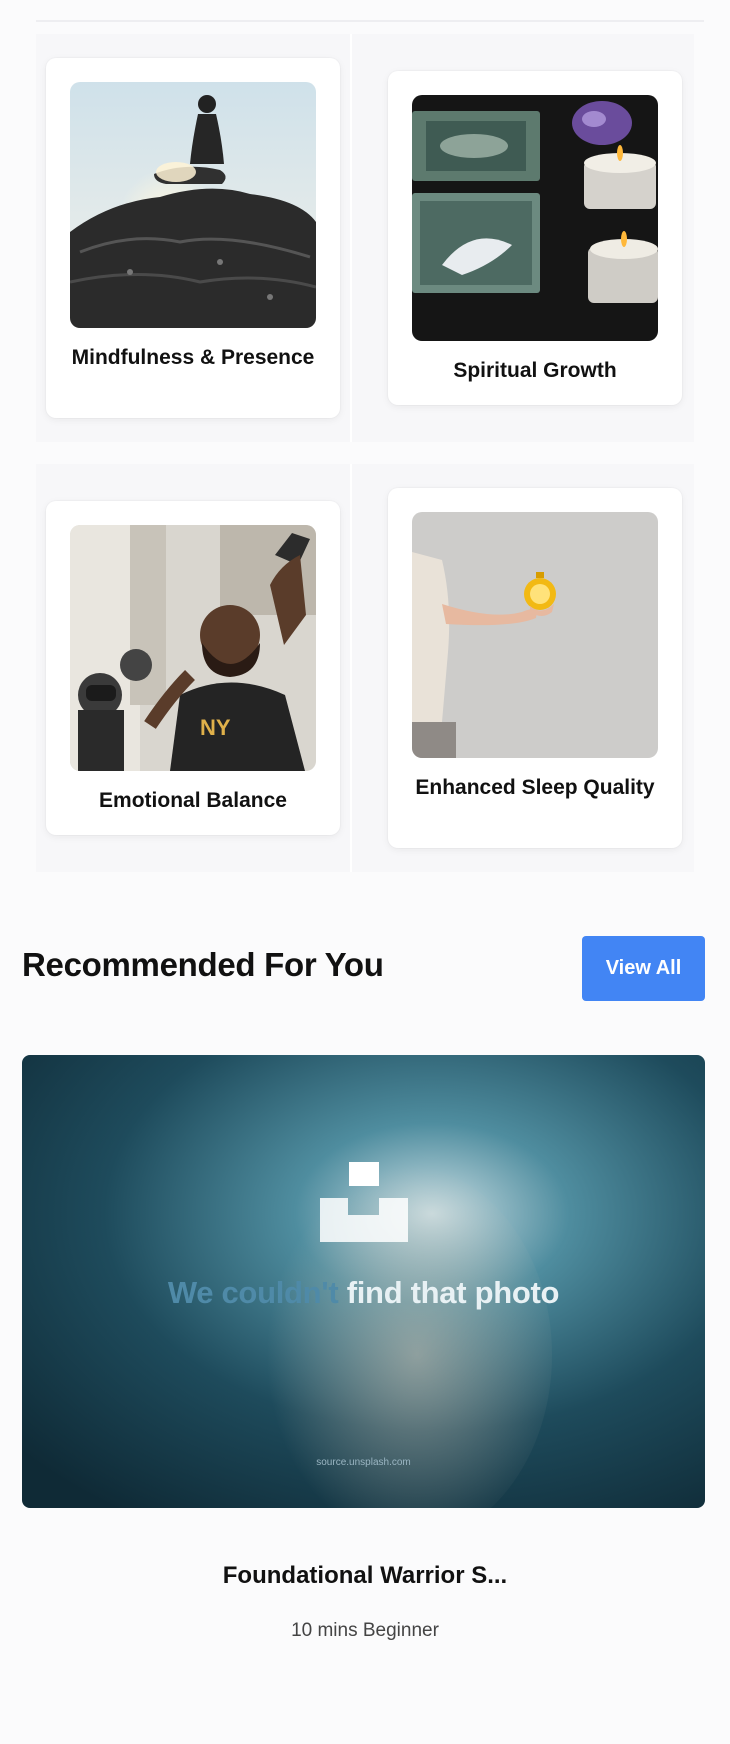 The height and width of the screenshot is (1744, 730). I want to click on category-card-spiritual-growth: Spiritual Growth, so click(535, 238).